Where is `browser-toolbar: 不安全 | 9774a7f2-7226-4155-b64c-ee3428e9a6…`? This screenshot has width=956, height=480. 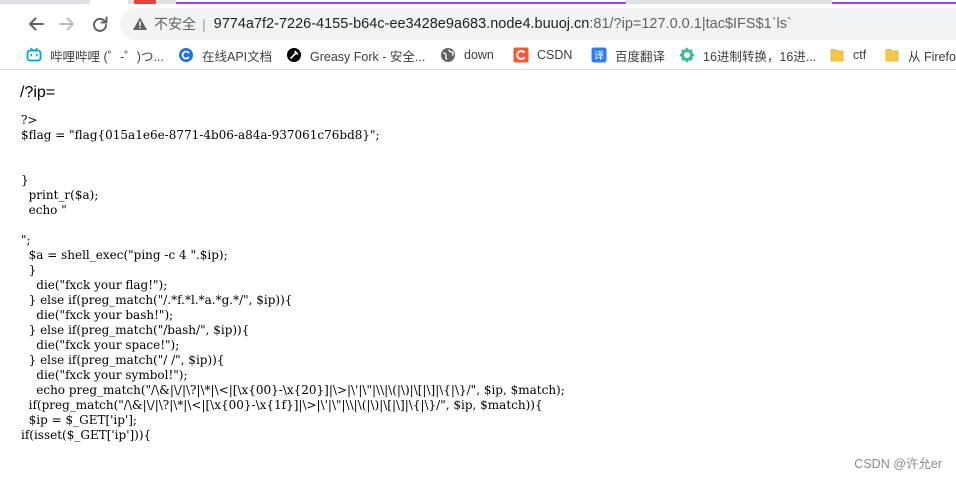
browser-toolbar: 不安全 | 9774a7f2-7226-4155-b64c-ee3428e9a6… is located at coordinates (478, 22).